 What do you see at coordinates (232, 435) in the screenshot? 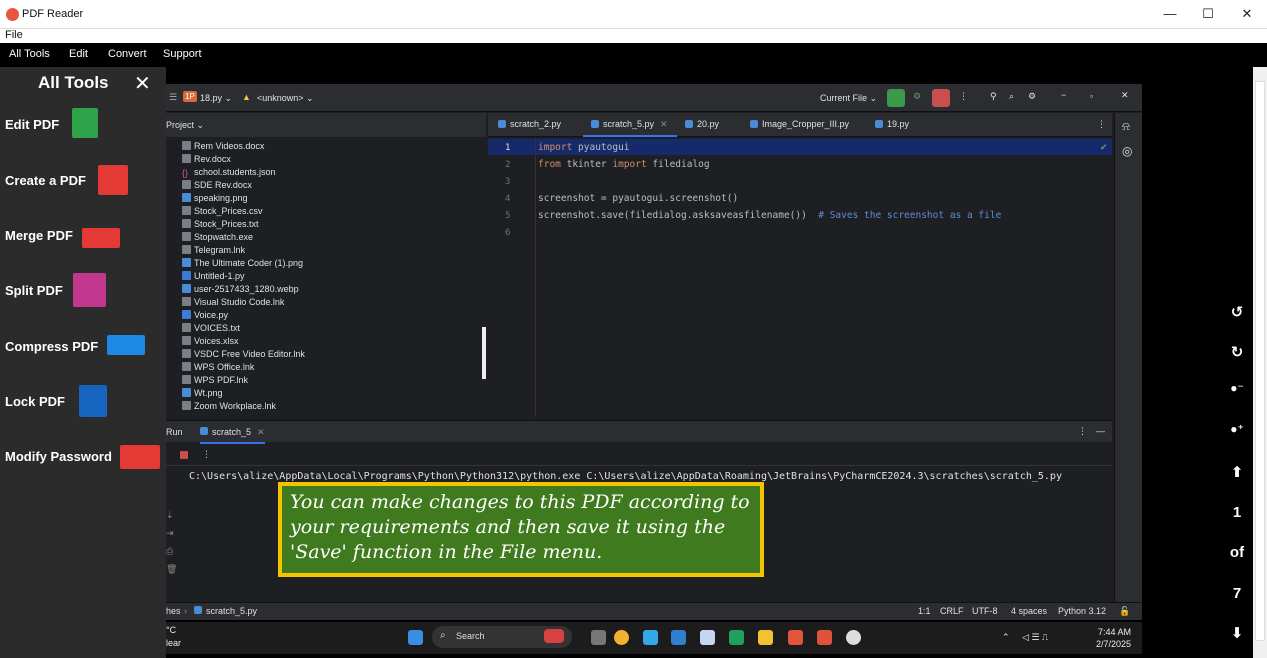
I see `run-tab-scratch-5: scratch_5 ✕` at bounding box center [232, 435].